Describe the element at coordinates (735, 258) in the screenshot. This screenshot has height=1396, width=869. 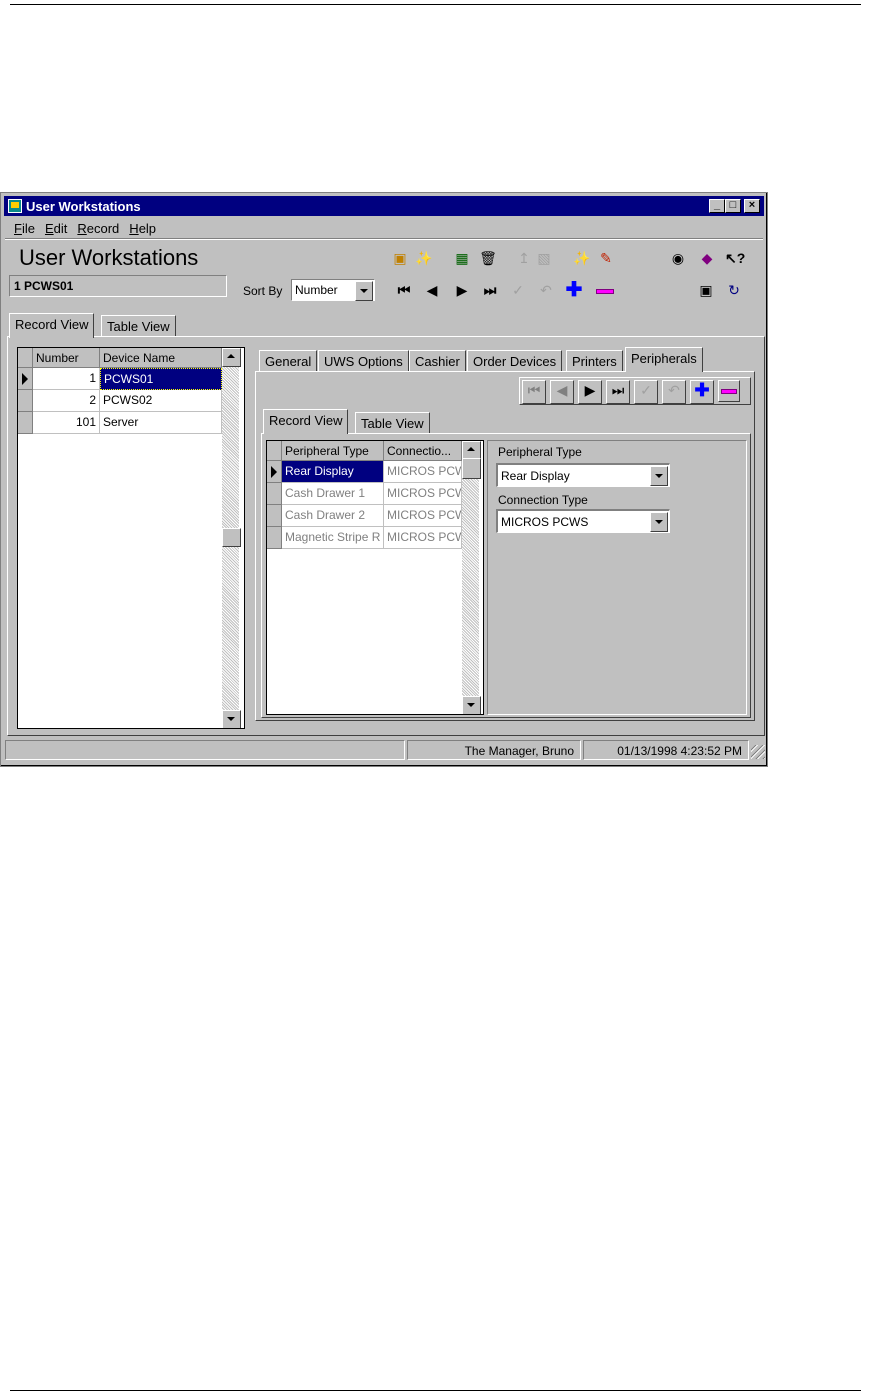
I see `whats-this-icon: ↖?` at that location.